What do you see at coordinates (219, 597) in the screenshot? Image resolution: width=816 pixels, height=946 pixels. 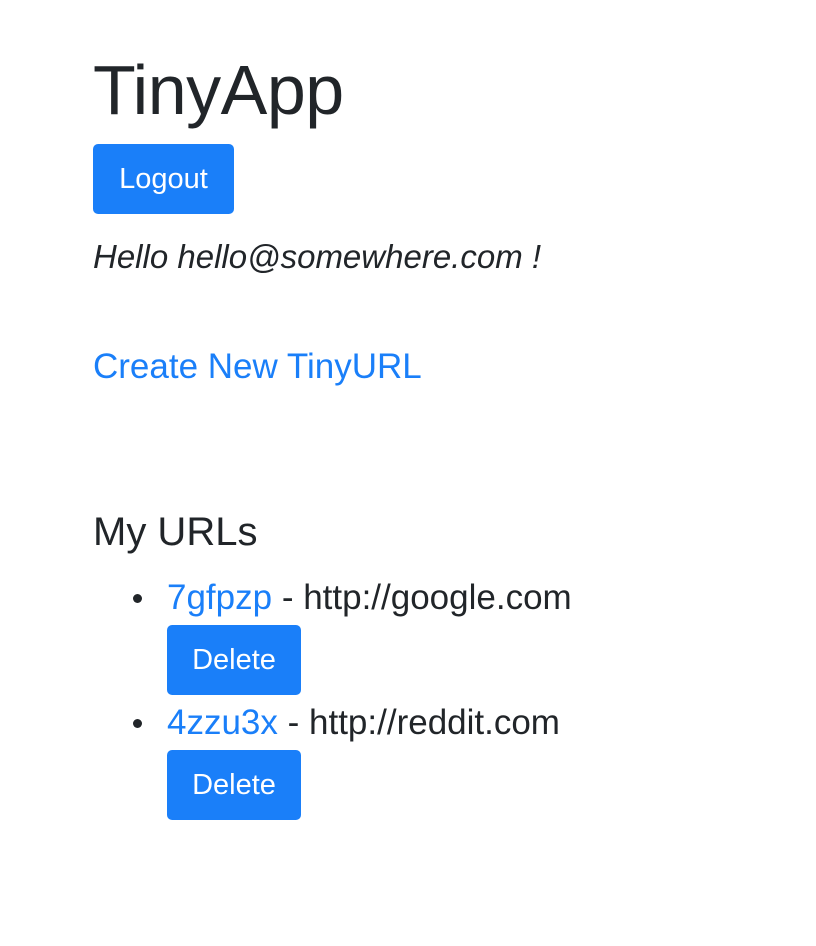 I see `short-url-link: 7gfpzp` at bounding box center [219, 597].